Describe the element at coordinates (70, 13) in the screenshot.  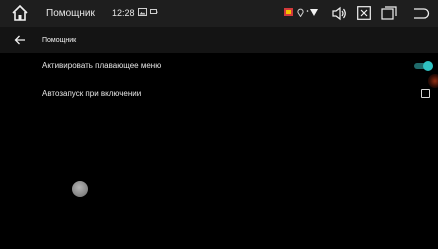
I see `status-app-title: Помощник` at that location.